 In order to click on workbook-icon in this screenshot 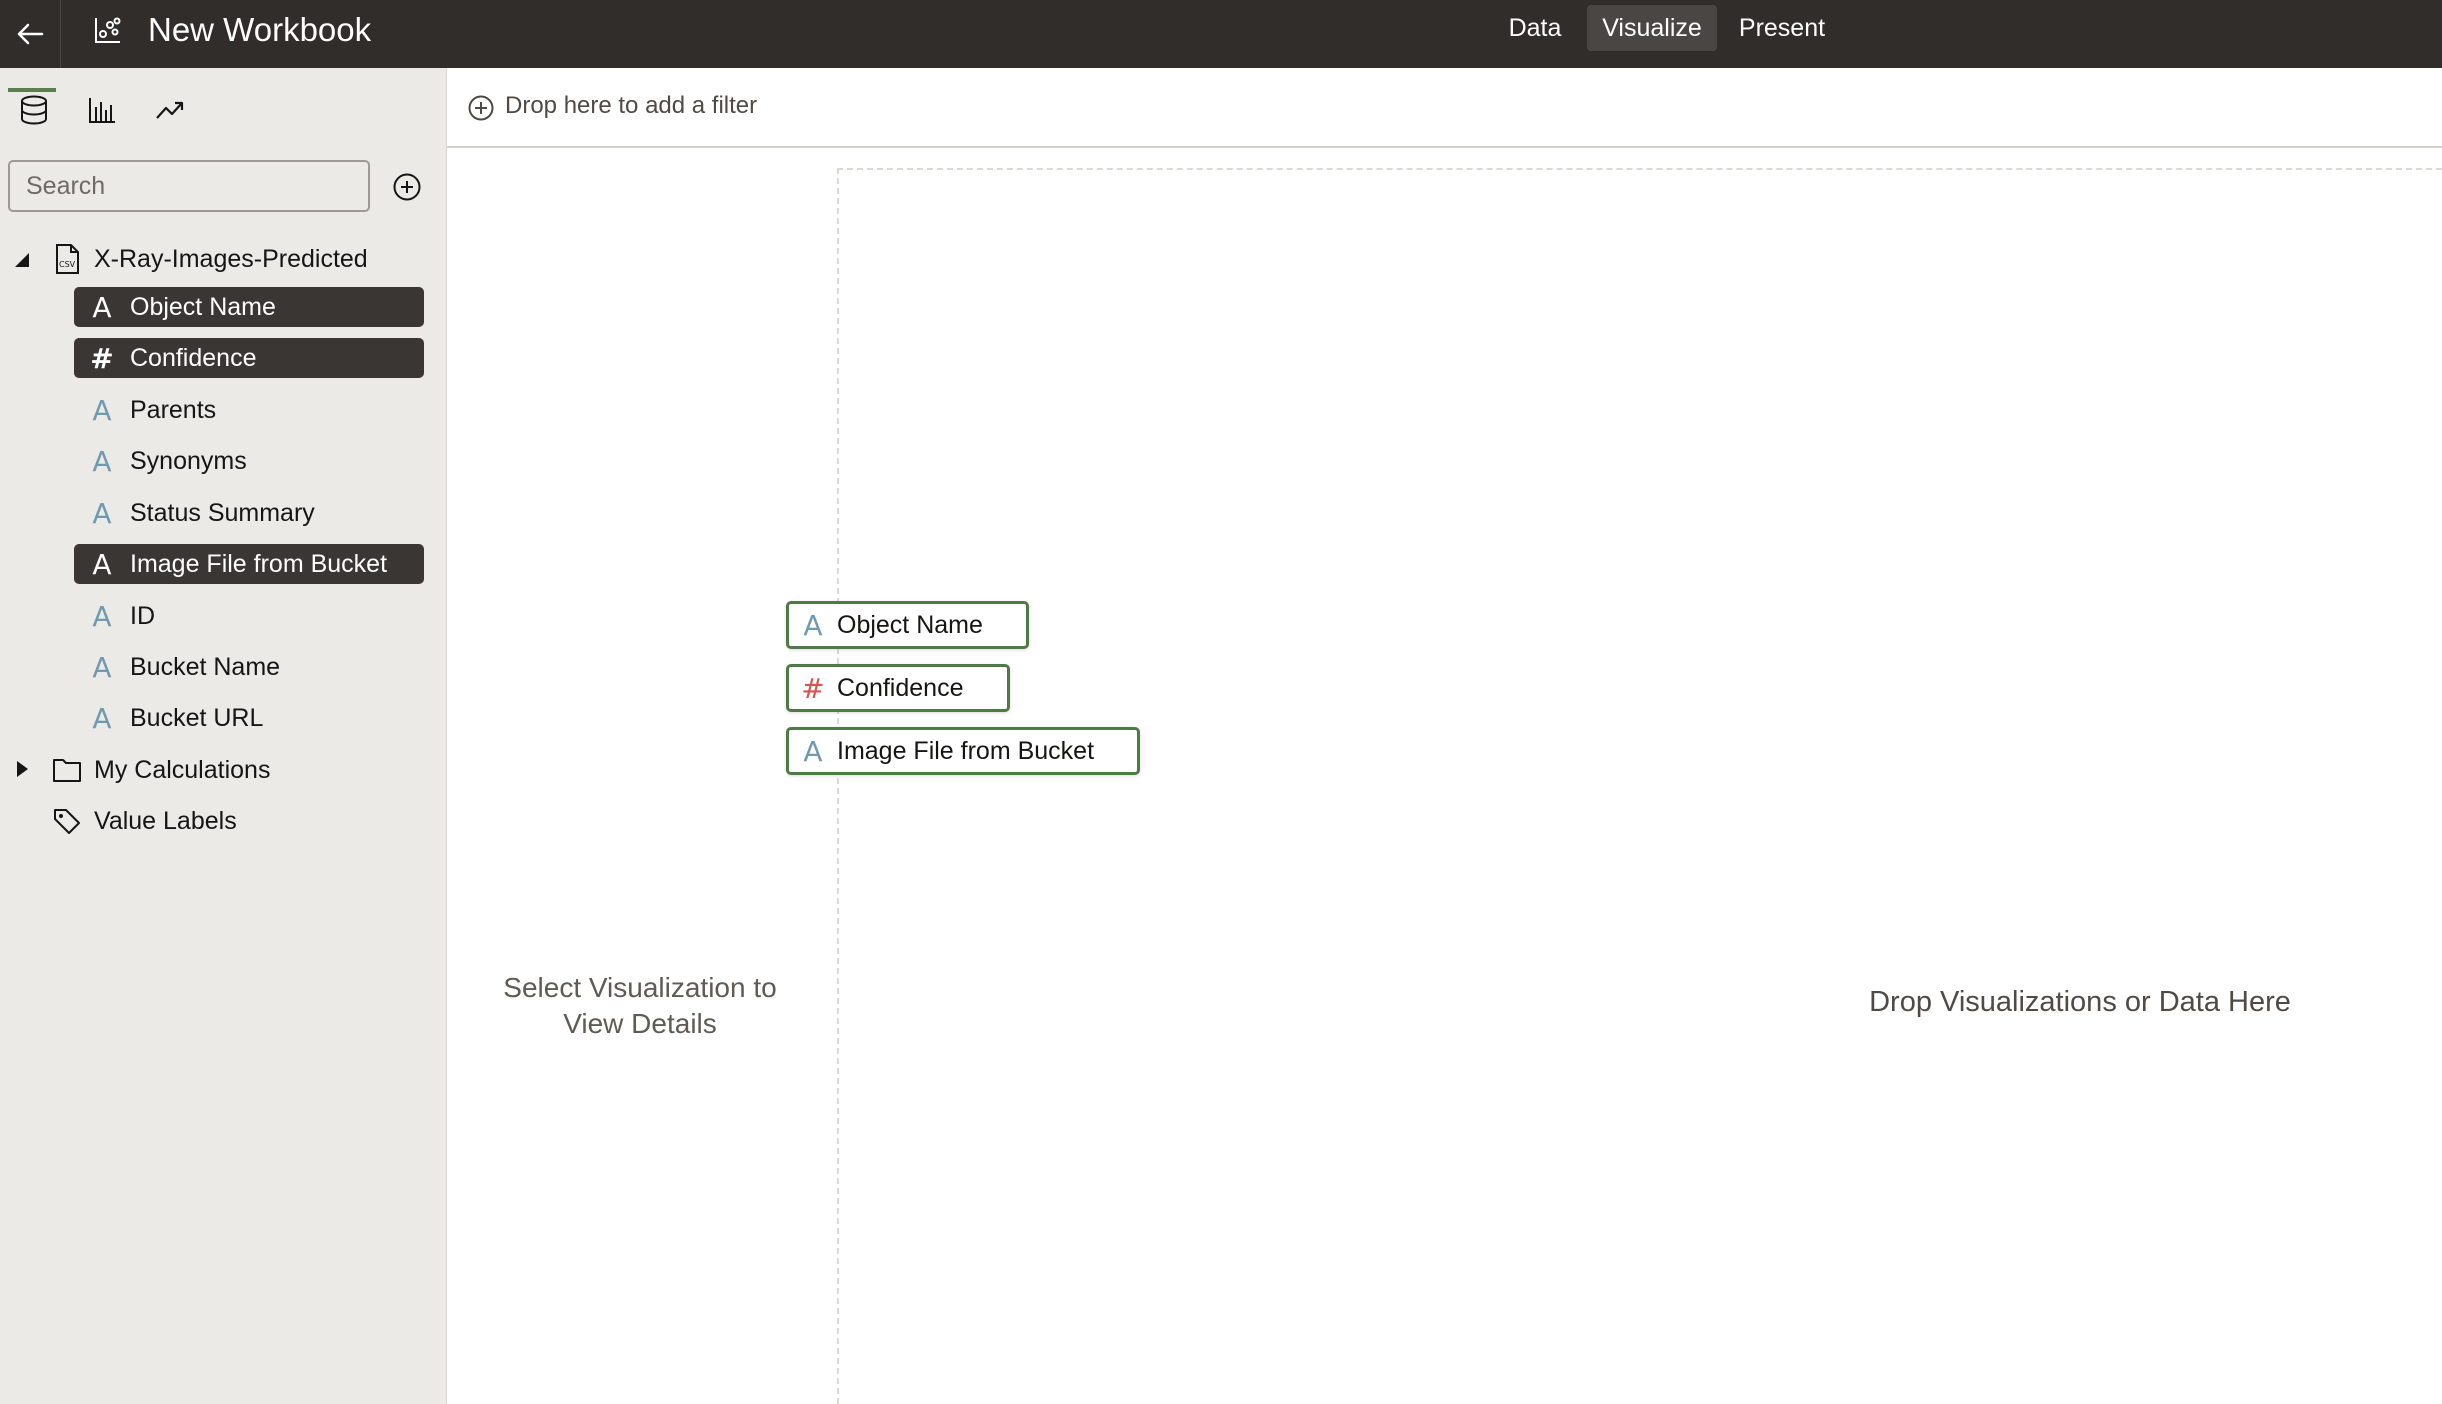, I will do `click(108, 30)`.